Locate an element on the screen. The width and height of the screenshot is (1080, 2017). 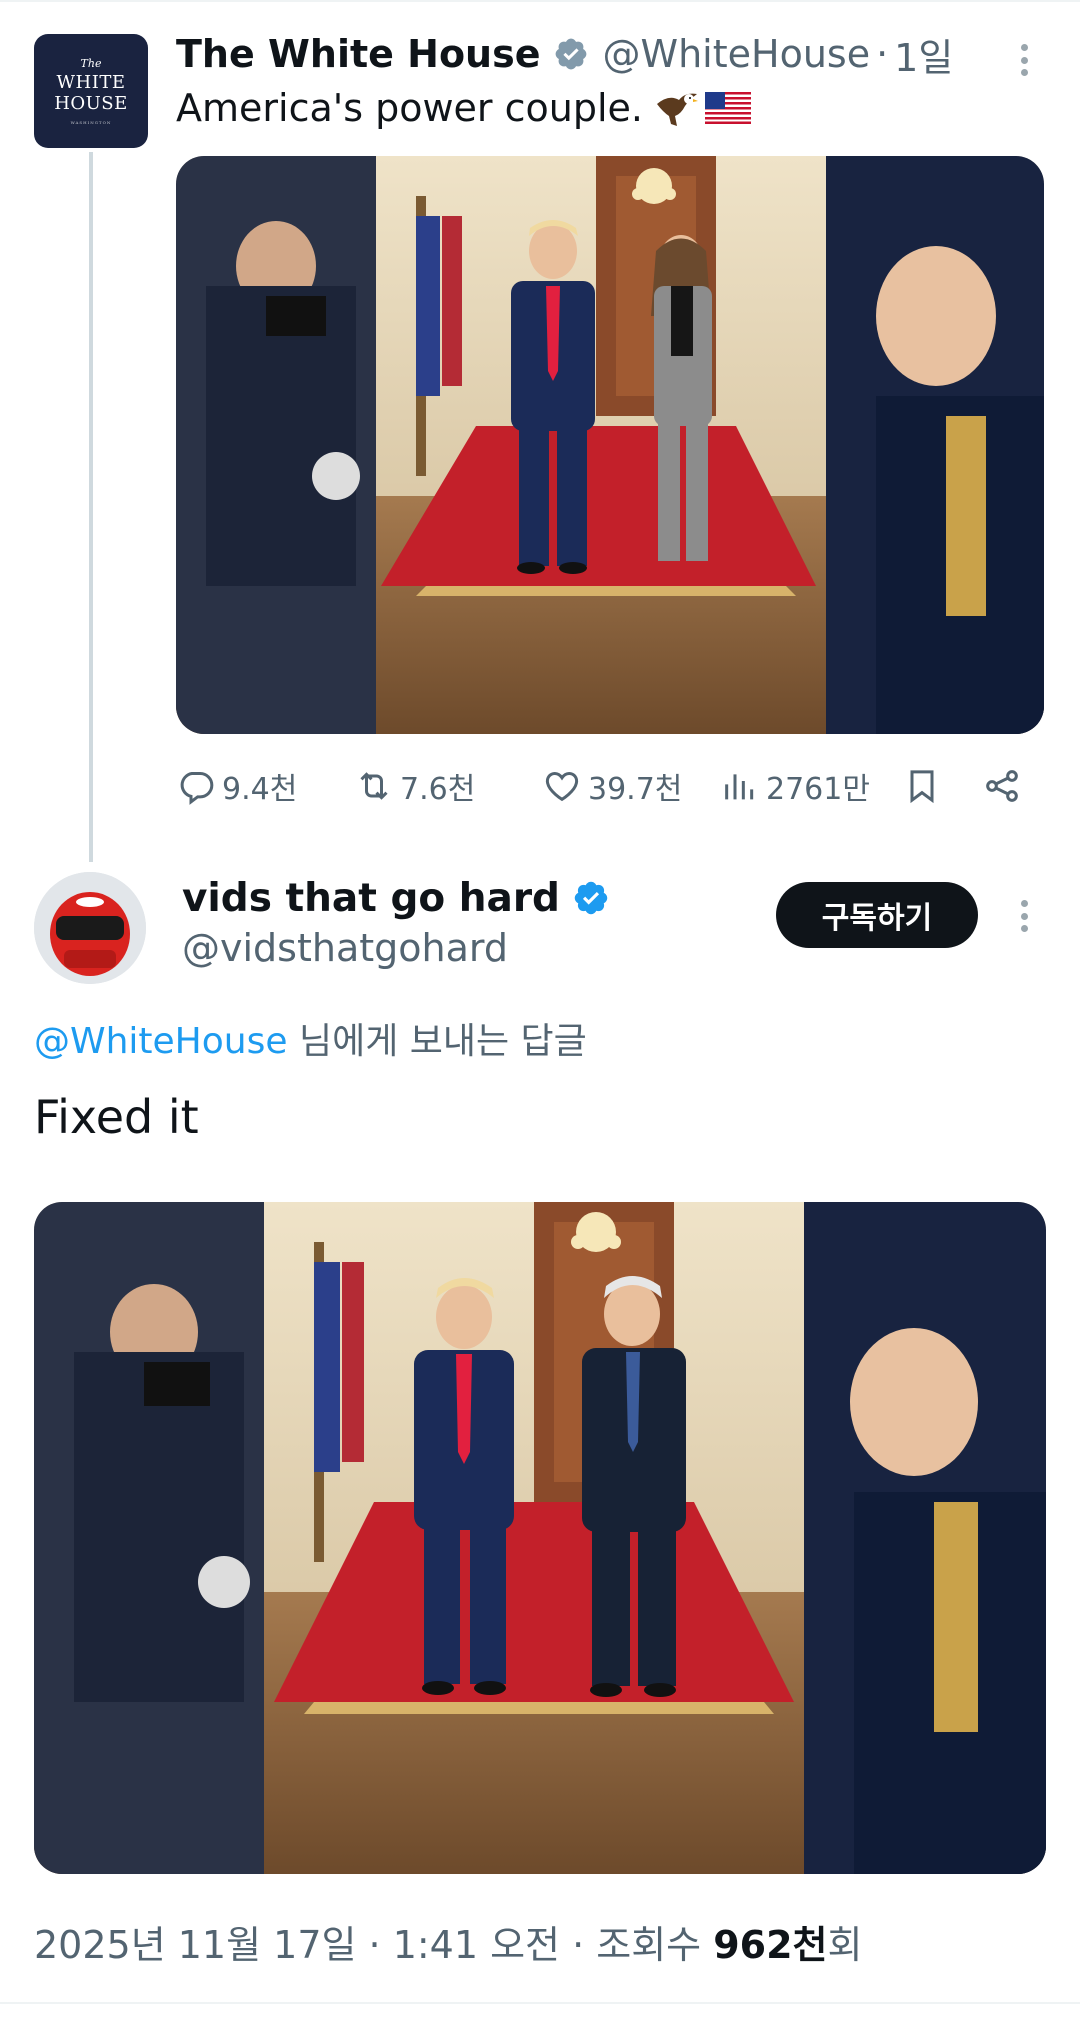
views-action: 2761만 is located at coordinates (795, 786).